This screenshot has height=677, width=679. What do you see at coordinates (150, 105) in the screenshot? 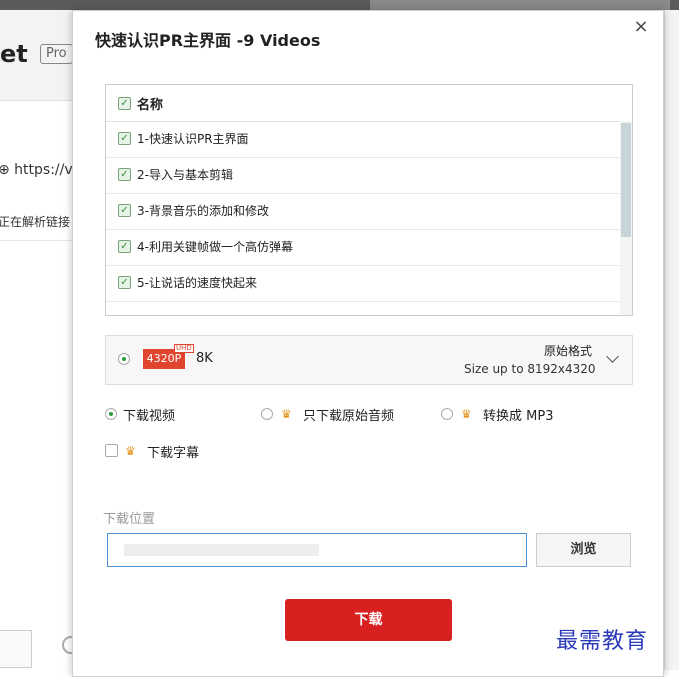
I see `list-header-label: 名称` at bounding box center [150, 105].